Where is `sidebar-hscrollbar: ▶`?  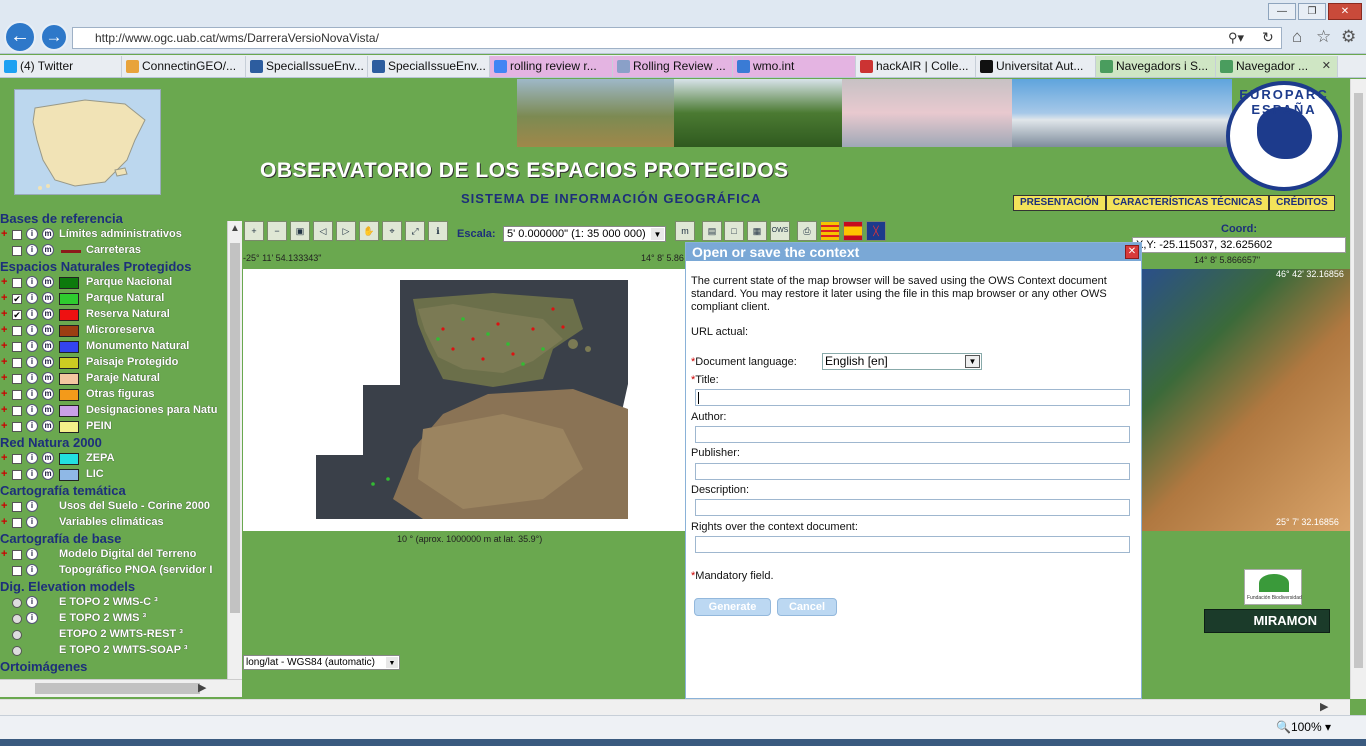 sidebar-hscrollbar: ▶ is located at coordinates (121, 688).